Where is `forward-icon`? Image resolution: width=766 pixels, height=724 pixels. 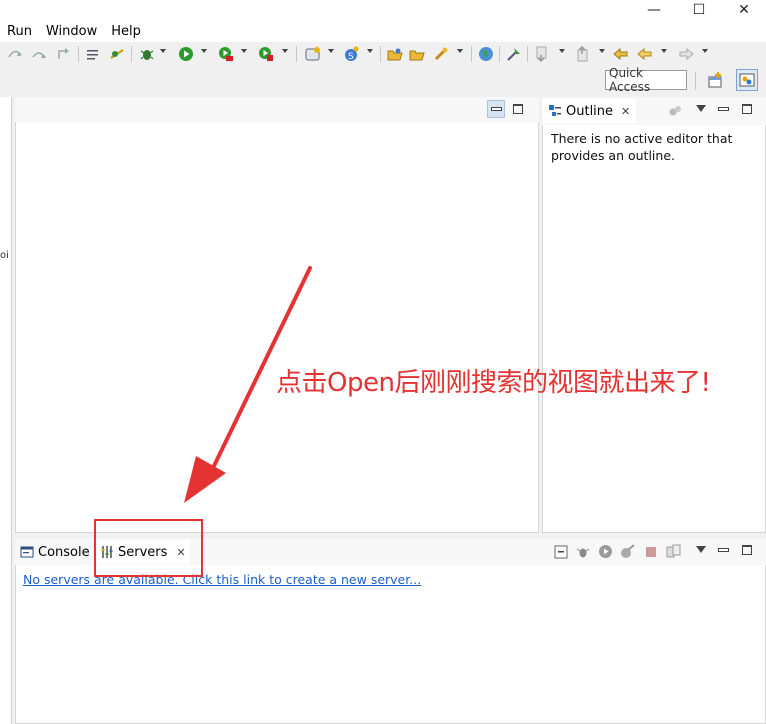 forward-icon is located at coordinates (686, 54).